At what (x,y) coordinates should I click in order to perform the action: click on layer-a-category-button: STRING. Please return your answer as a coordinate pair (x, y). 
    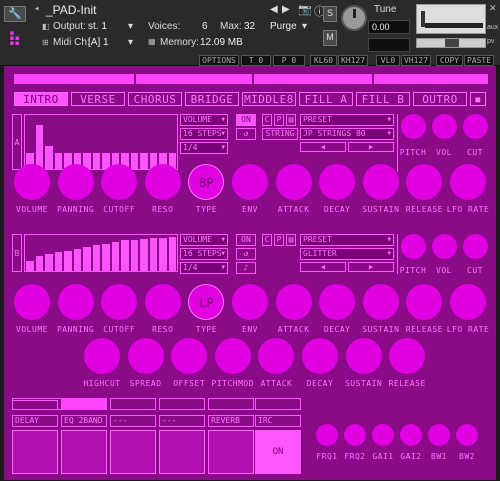
    Looking at the image, I should click on (280, 134).